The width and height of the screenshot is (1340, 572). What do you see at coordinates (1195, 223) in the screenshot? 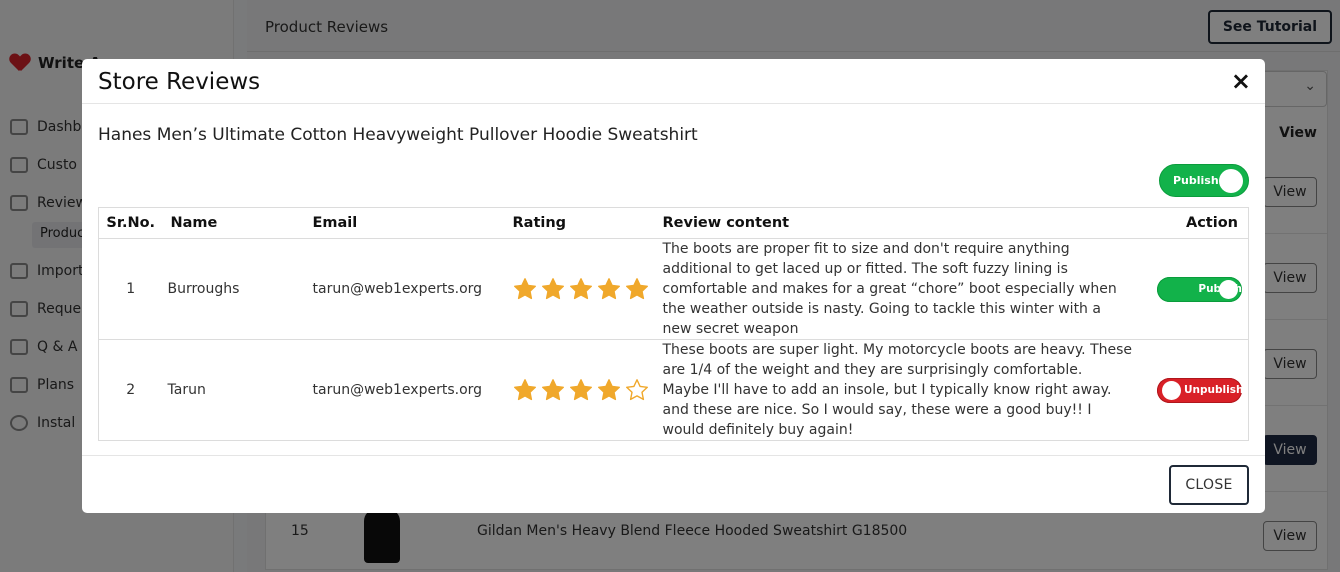
I see `column-header-action: Action` at bounding box center [1195, 223].